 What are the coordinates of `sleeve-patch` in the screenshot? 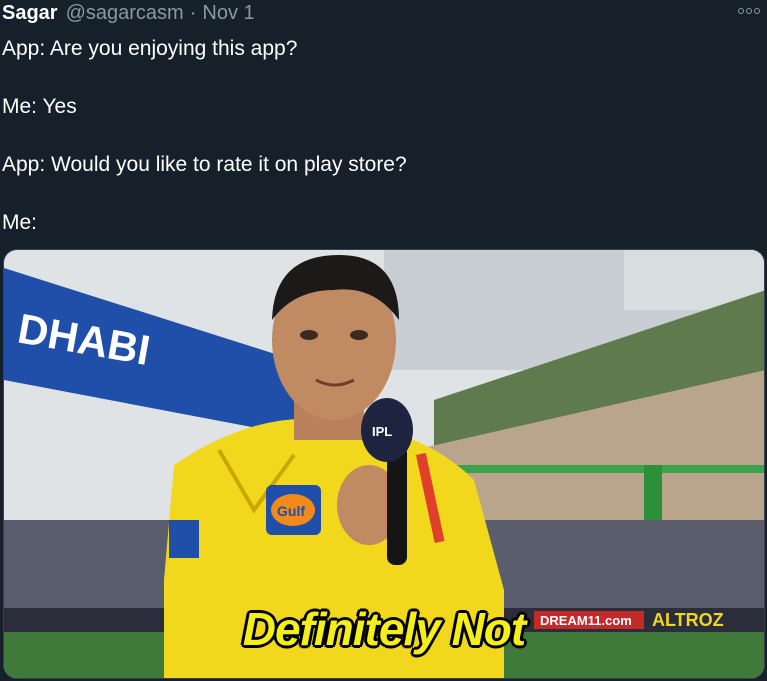 It's located at (184, 539).